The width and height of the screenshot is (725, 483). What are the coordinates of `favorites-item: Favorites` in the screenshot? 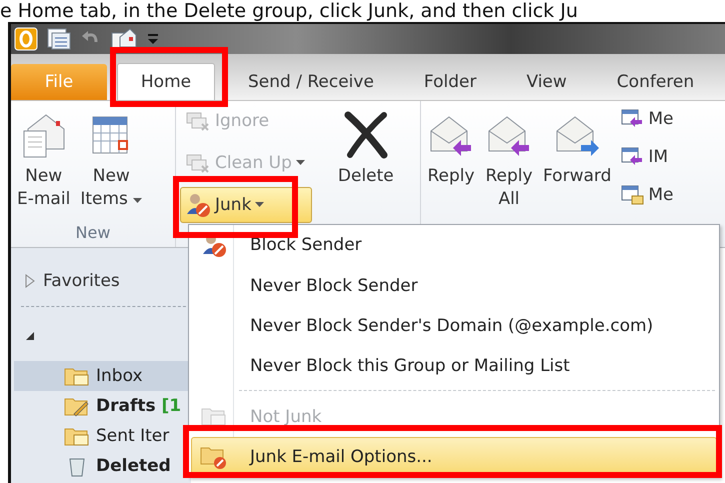 It's located at (101, 281).